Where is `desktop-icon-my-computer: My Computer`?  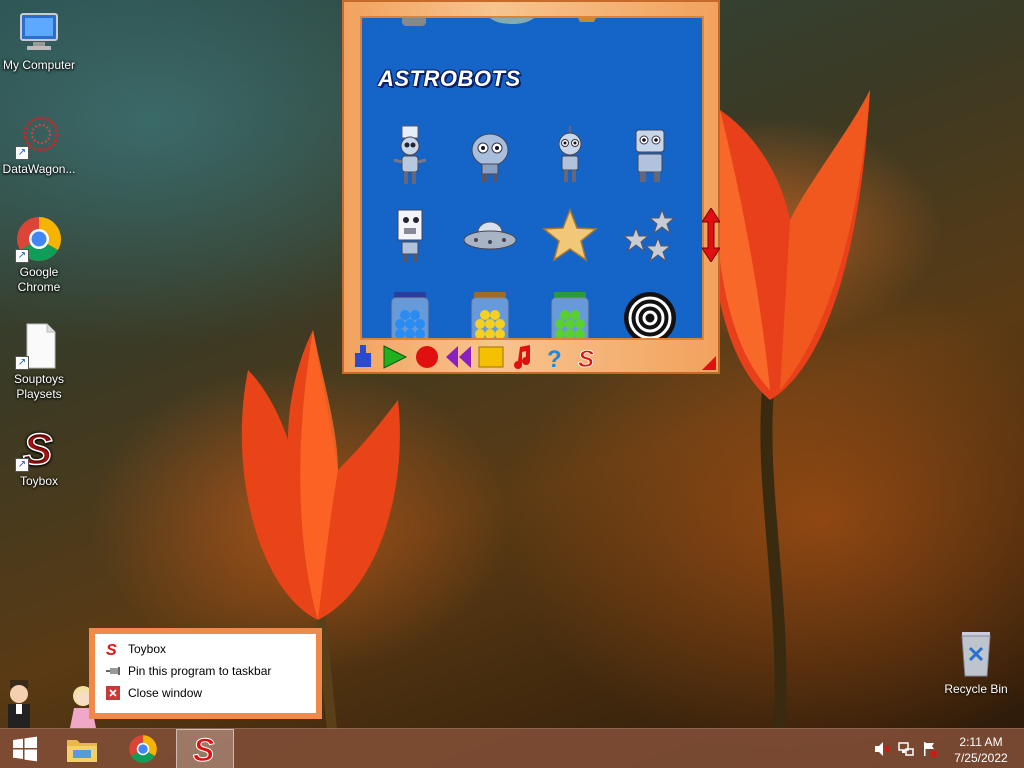 desktop-icon-my-computer: My Computer is located at coordinates (39, 40).